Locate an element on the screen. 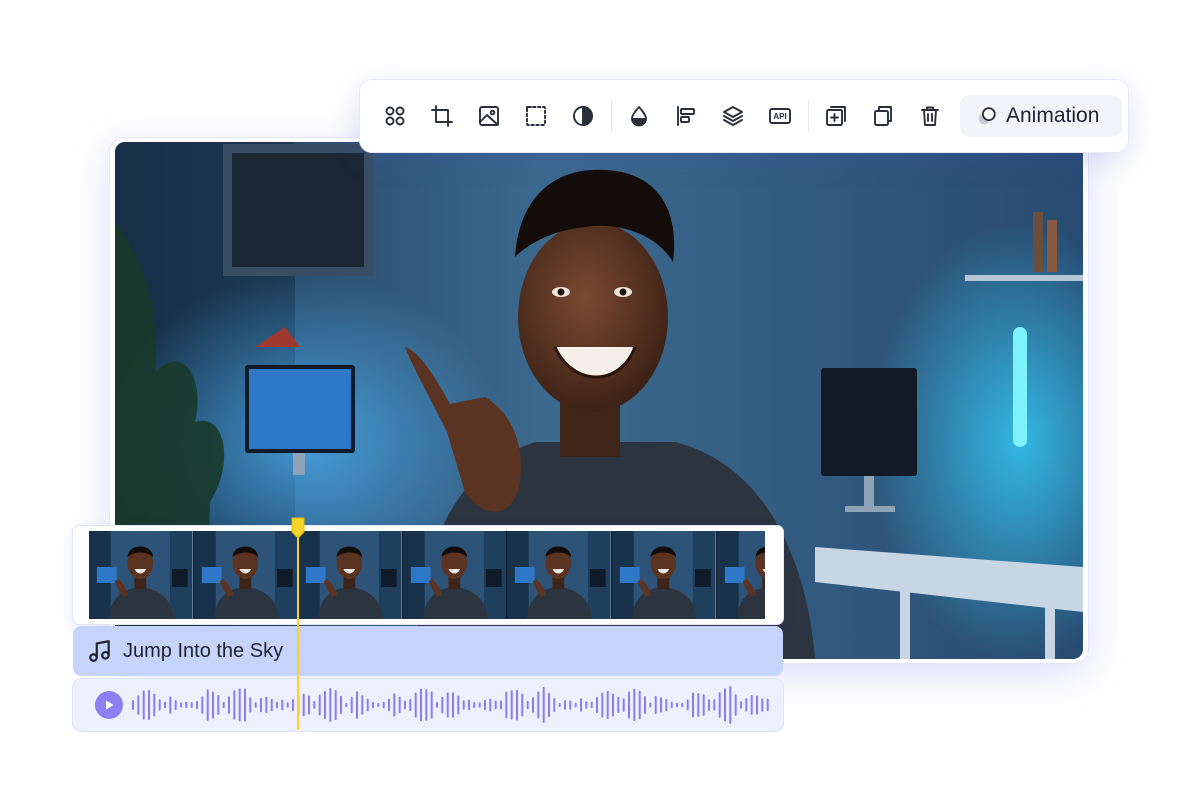 The image size is (1200, 800). add-frame-button is located at coordinates (836, 116).